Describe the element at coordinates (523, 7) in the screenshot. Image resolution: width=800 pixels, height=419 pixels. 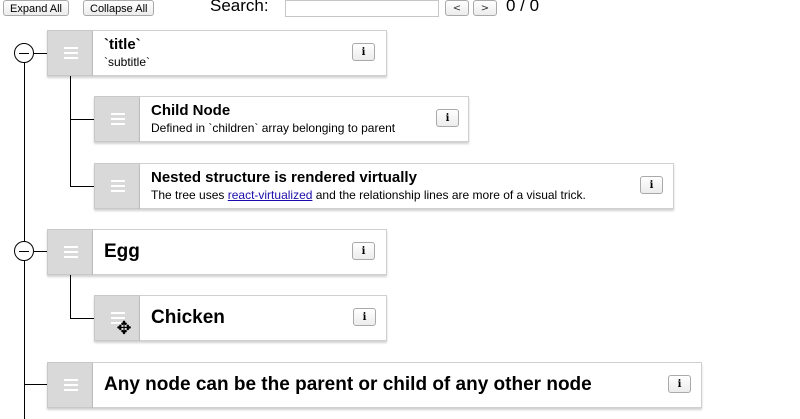
I see `match-count: 0 / 0` at that location.